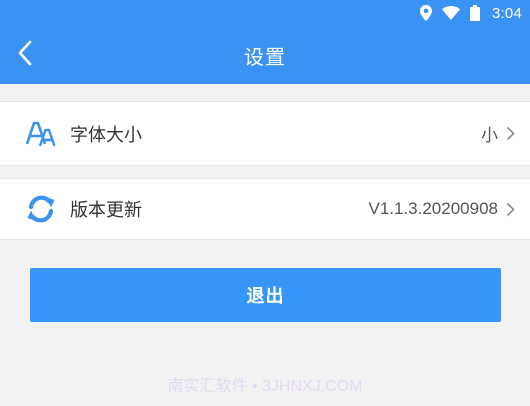 This screenshot has height=406, width=530. Describe the element at coordinates (489, 135) in the screenshot. I see `font-size-value: 小` at that location.